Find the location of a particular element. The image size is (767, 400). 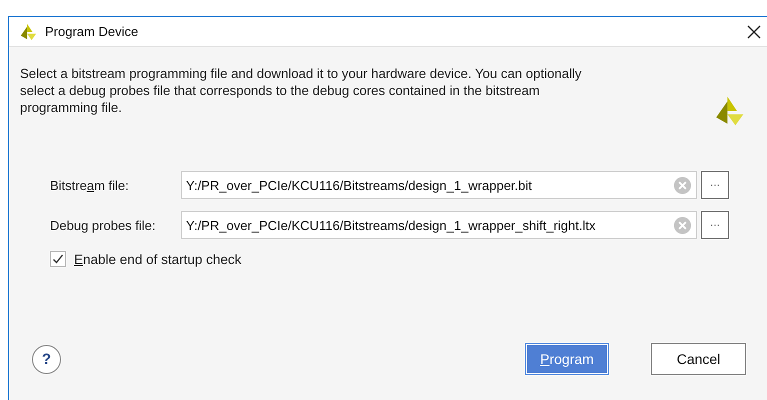

file-path-field: Y:/PR_over_PCIe/KCU116/Bitstreams/design_1_wrapper_shift_right.ltx is located at coordinates (439, 225).